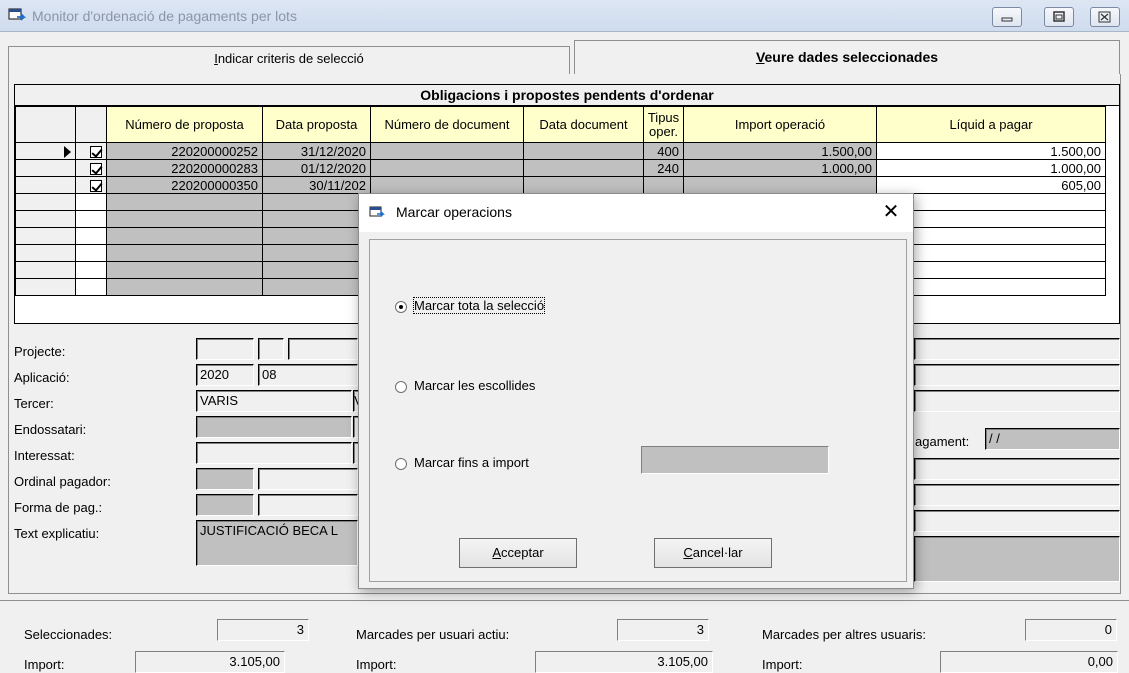 Image resolution: width=1129 pixels, height=673 pixels. I want to click on aplicacio-code-field: 08, so click(308, 375).